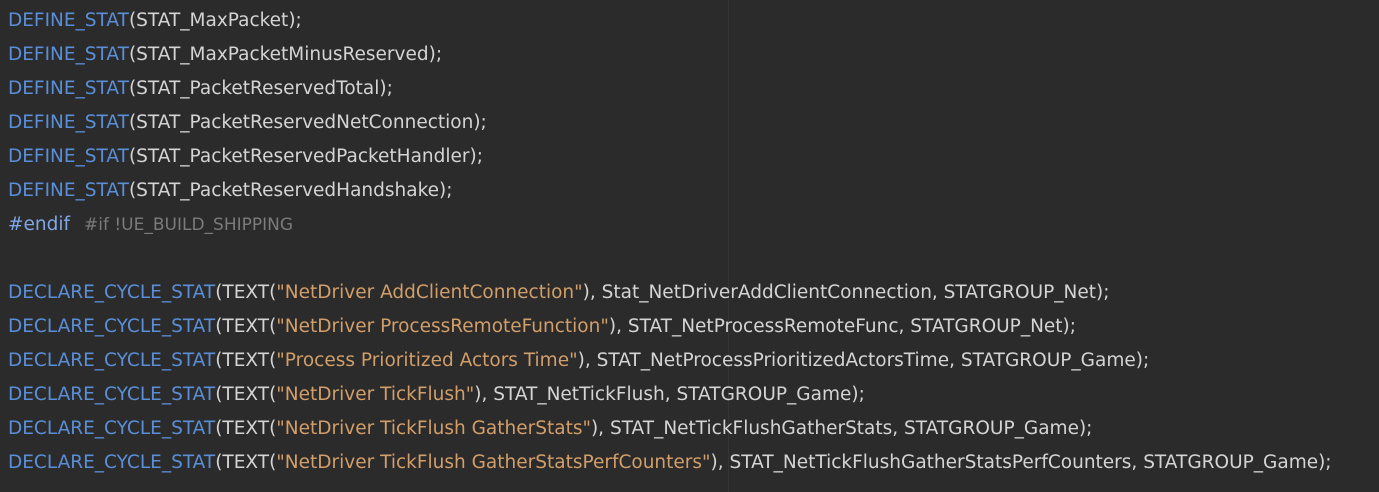 Image resolution: width=1379 pixels, height=492 pixels. I want to click on stat-identifier: STAT_PacketReservedNetConnection, so click(305, 122).